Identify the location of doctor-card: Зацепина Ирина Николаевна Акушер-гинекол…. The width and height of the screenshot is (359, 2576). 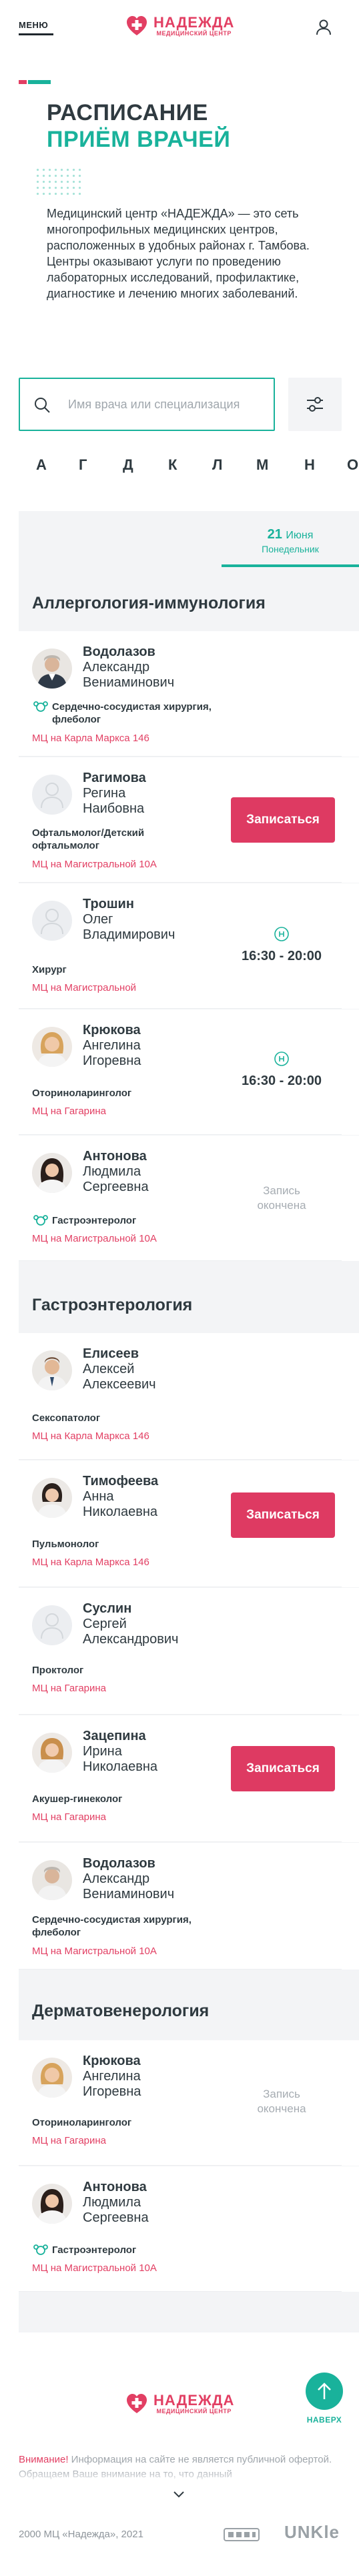
(120, 1778).